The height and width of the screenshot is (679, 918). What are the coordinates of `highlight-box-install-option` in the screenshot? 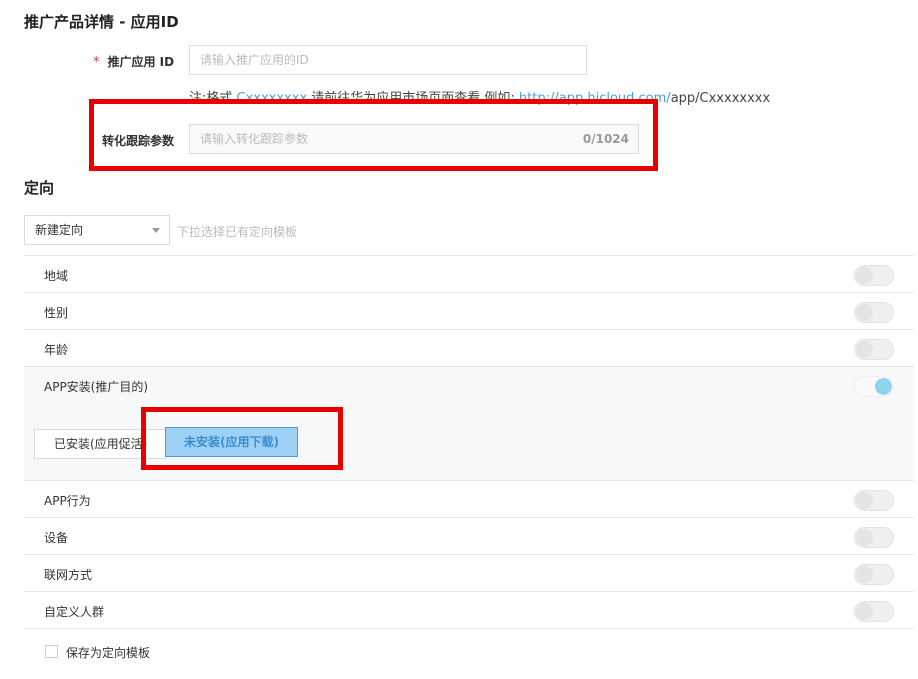 It's located at (242, 438).